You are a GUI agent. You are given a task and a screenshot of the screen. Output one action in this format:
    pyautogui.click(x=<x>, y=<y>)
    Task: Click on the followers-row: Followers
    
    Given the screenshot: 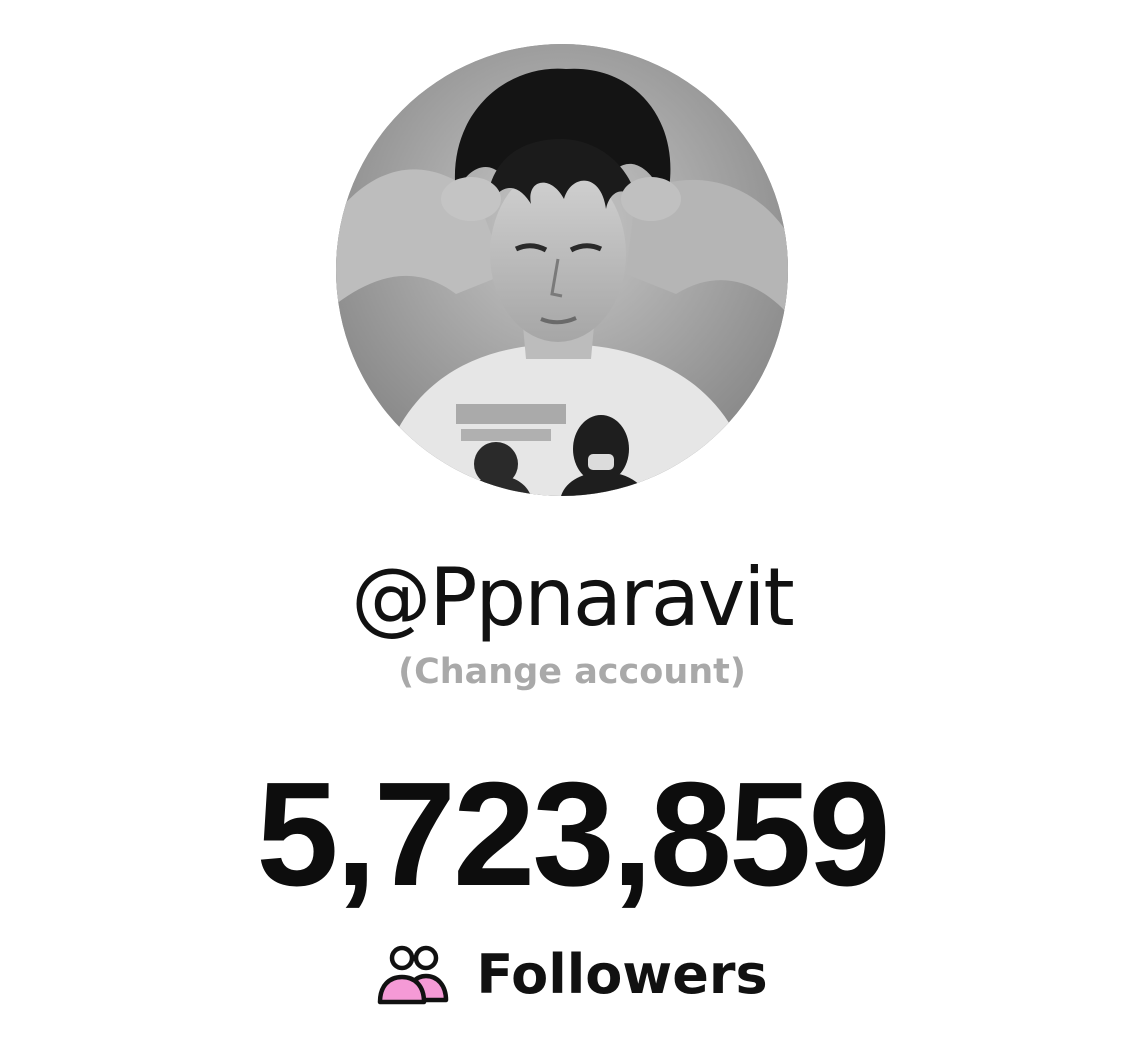 What is the action you would take?
    pyautogui.click(x=572, y=975)
    